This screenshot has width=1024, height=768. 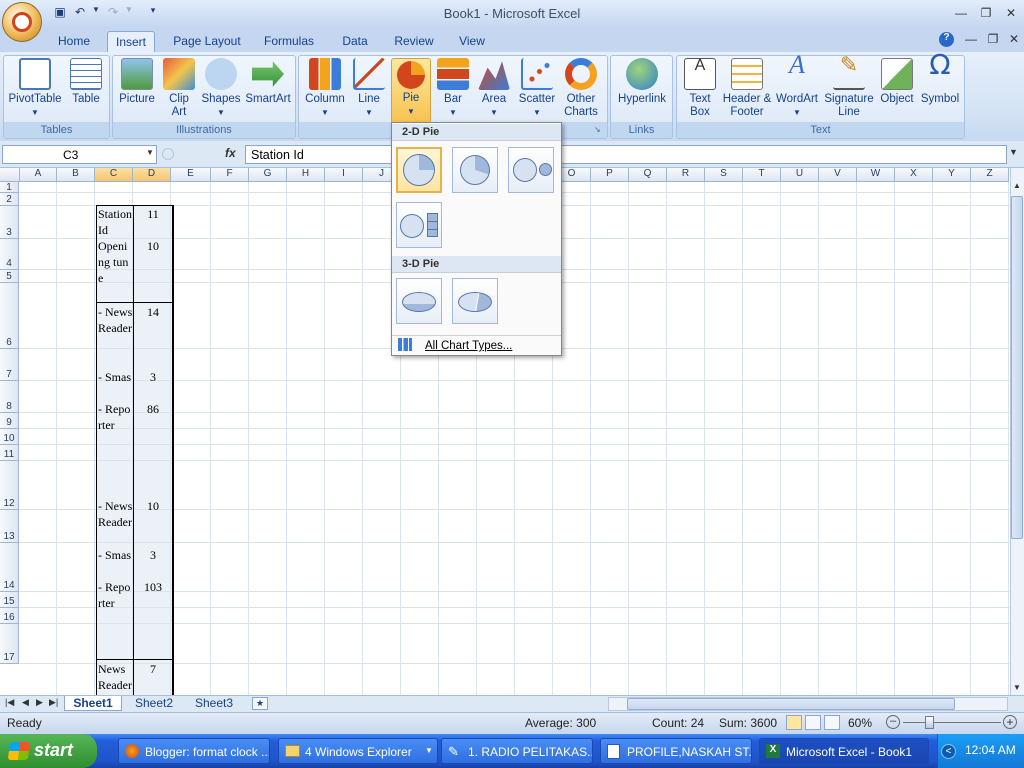 I want to click on ribbon-minimize-icon: —, so click(x=971, y=39).